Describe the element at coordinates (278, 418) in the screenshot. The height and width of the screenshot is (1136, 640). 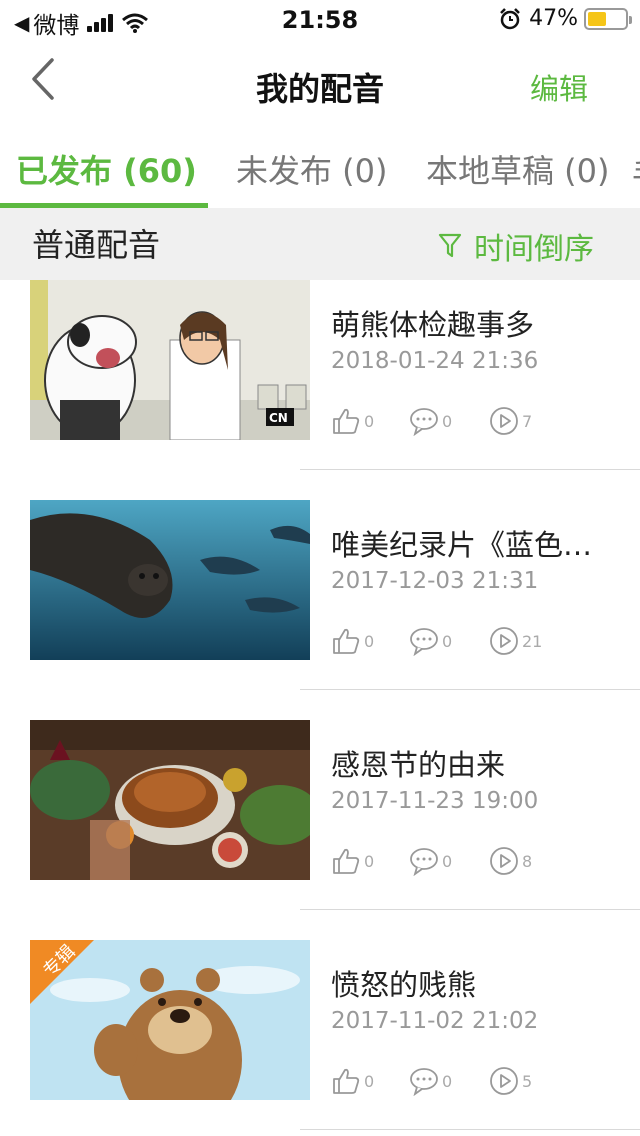
I see `svg-text: CN` at that location.